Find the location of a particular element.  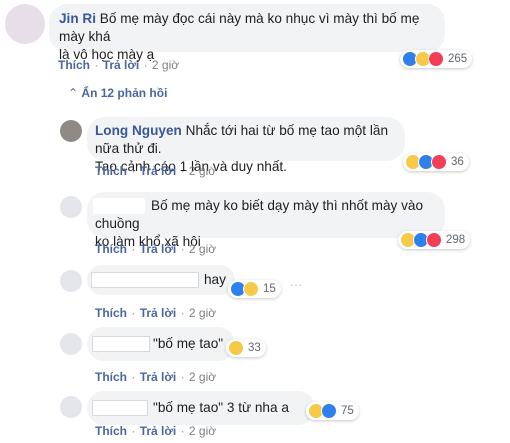

reaction-summary: 298 is located at coordinates (434, 240).